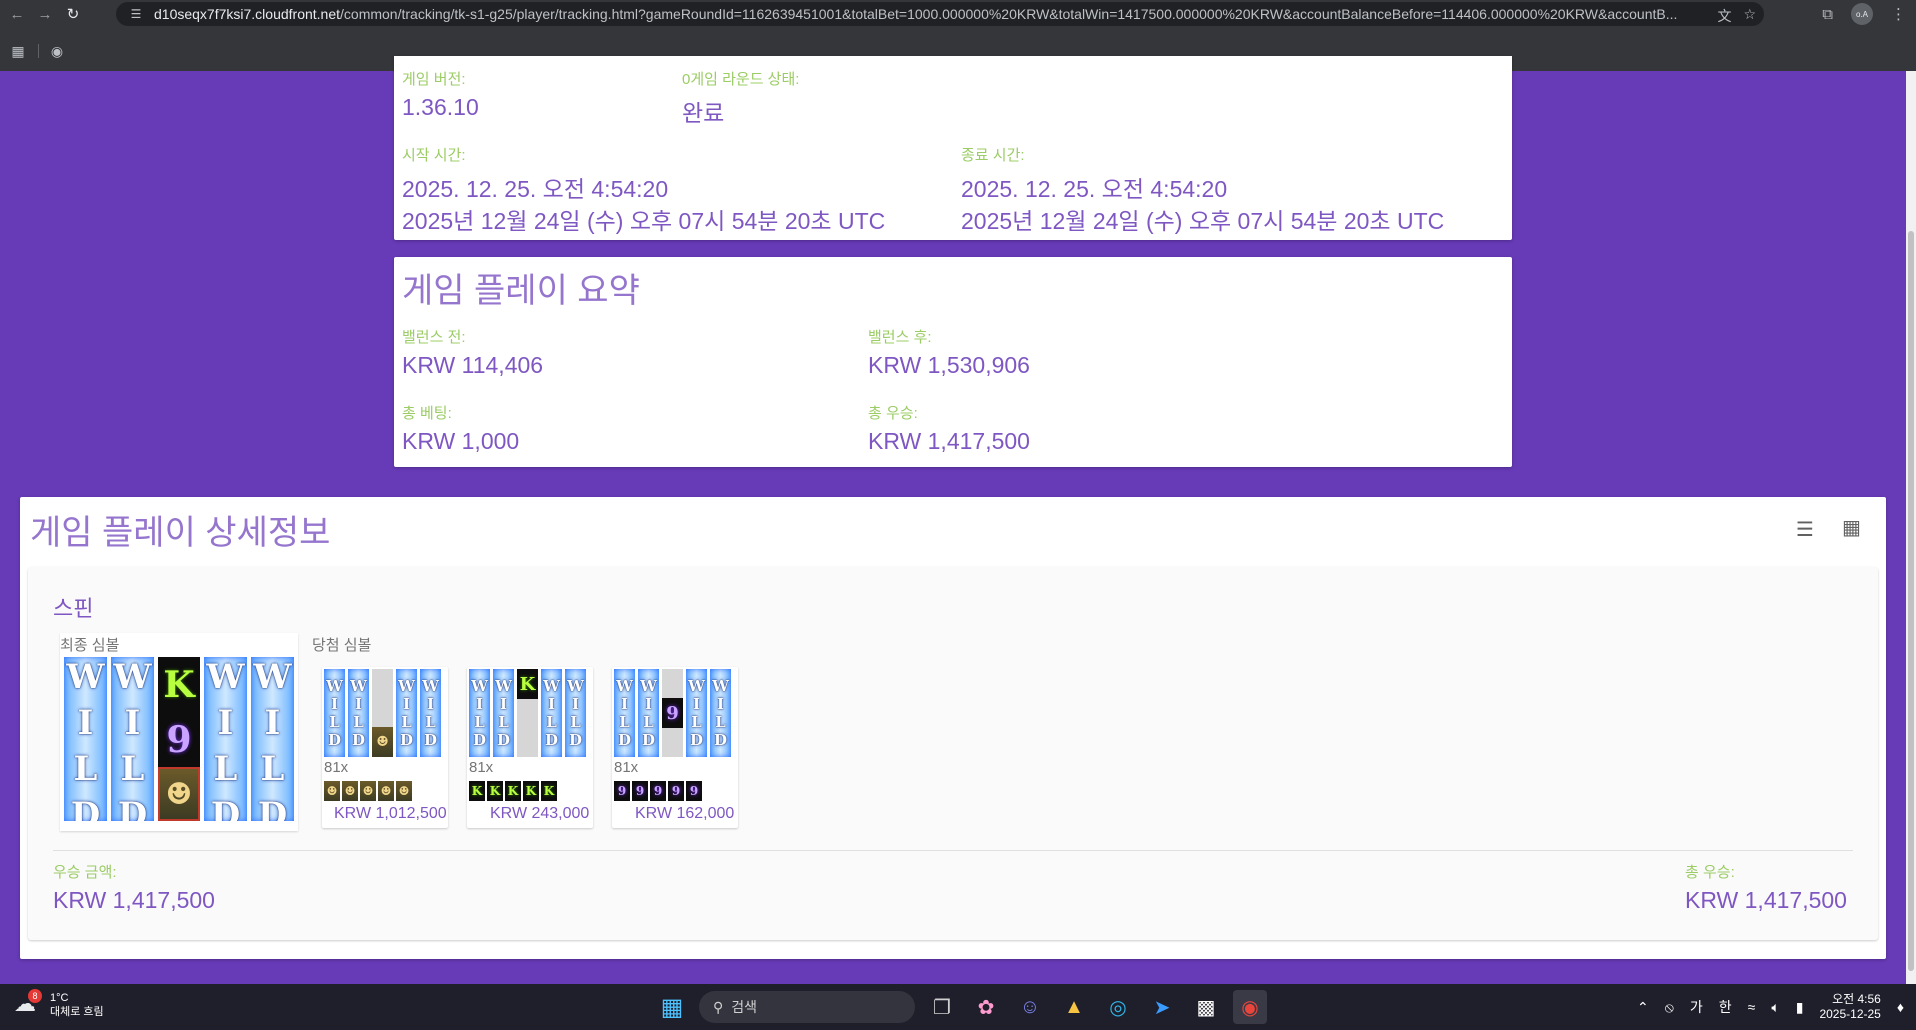 This screenshot has width=1916, height=1030. What do you see at coordinates (1856, 999) in the screenshot?
I see `clock-time: 오전 4:56` at bounding box center [1856, 999].